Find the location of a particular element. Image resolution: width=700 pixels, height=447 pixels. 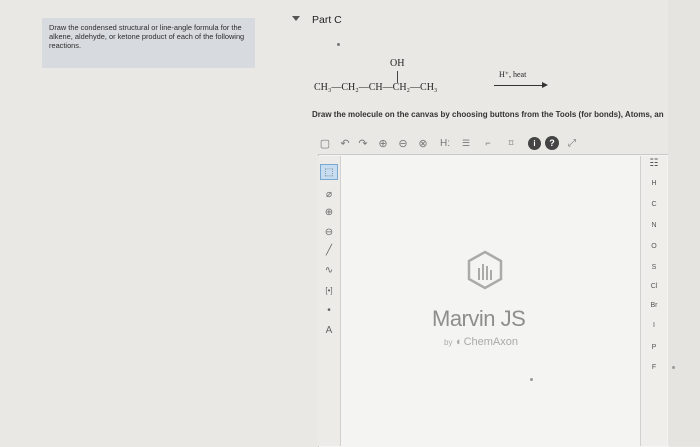

left-toolbar: ⬚ ⌀ ⊕ ⊖ ╱ ∿ [•] • A is located at coordinates (329, 301).